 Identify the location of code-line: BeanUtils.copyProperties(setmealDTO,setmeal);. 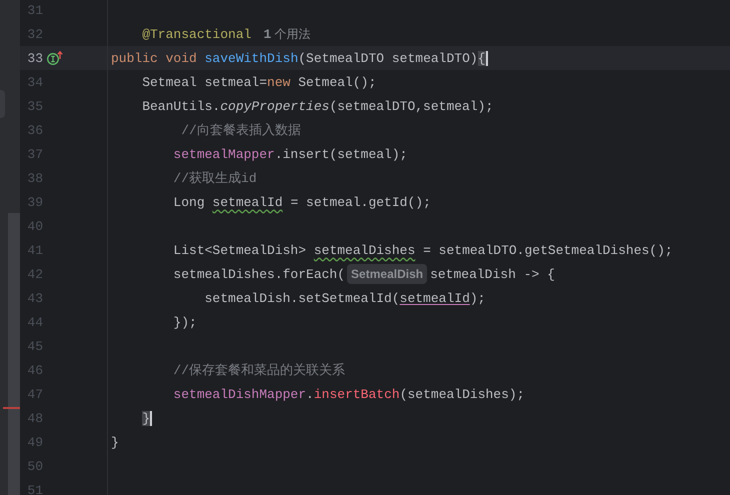
(317, 106).